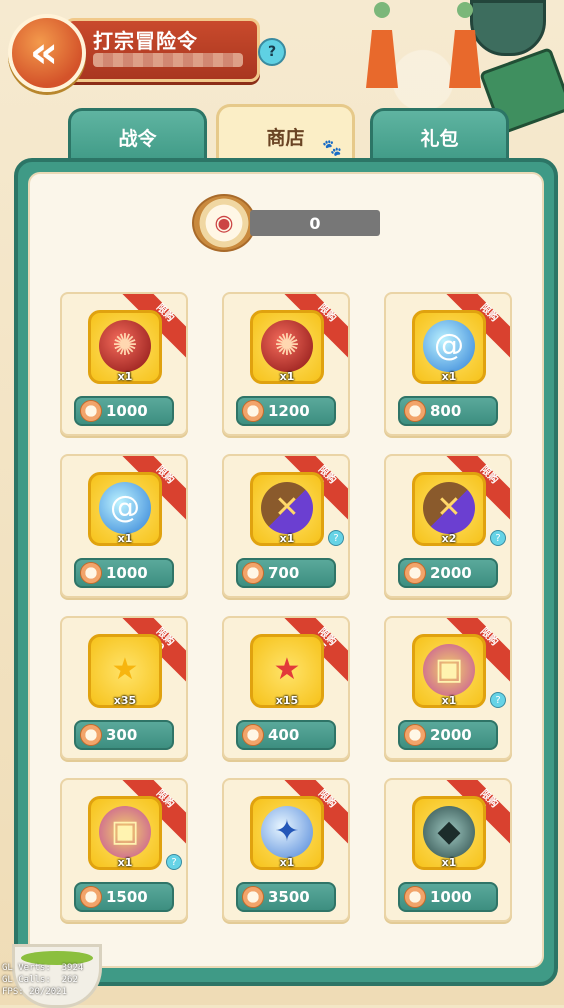 The width and height of the screenshot is (564, 1008). I want to click on shop-item-card: 限购 1 @ x1 1000, so click(124, 526).